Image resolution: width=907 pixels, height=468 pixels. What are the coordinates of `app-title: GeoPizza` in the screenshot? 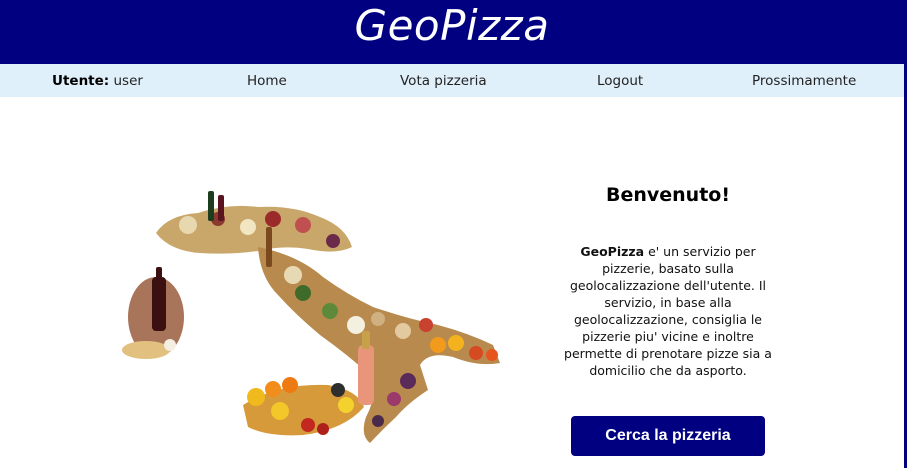 It's located at (452, 25).